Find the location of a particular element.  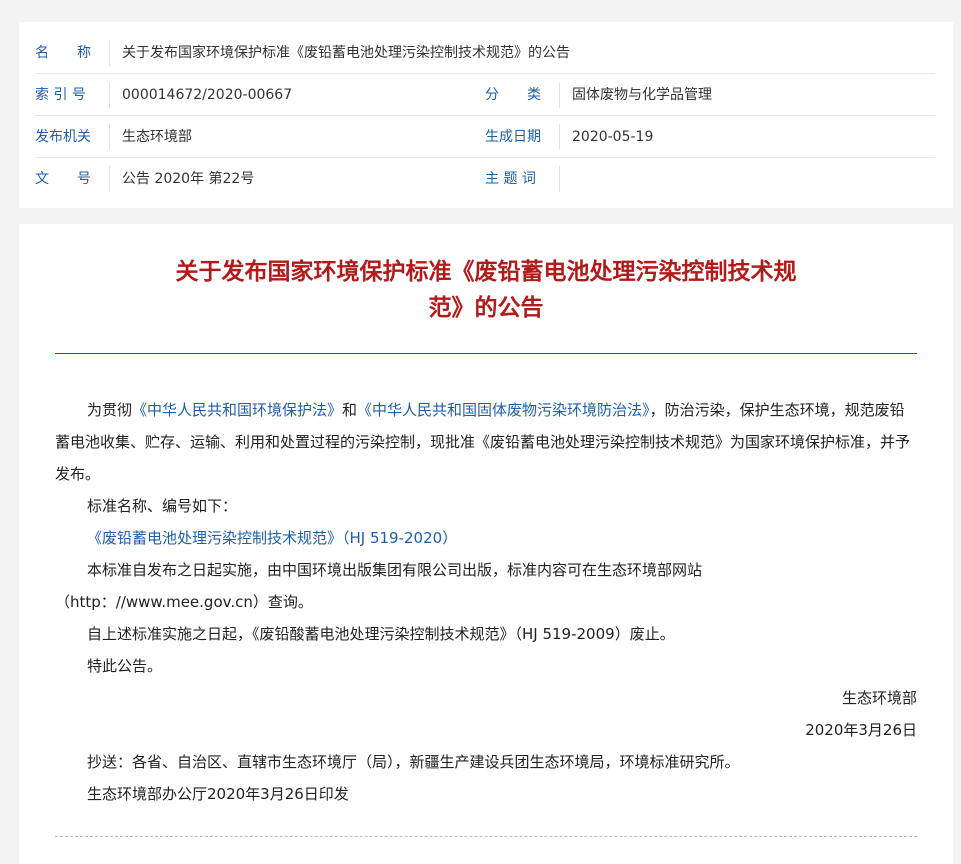

name-value: 关于发布国家环境保护标准《废铅蓄电池处理污染控制技术规范》的公告 is located at coordinates (346, 53).